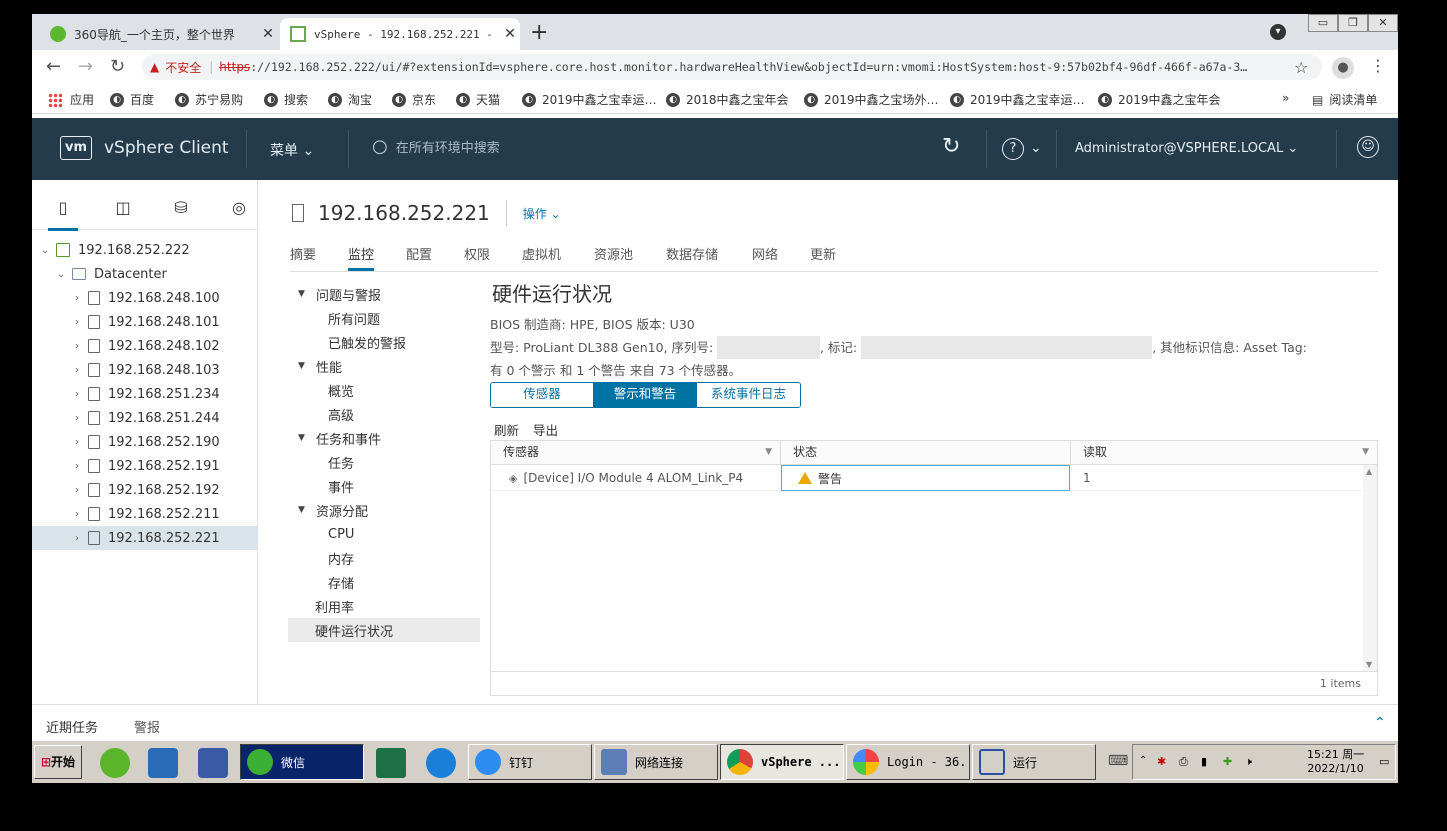  Describe the element at coordinates (1301, 67) in the screenshot. I see `bookmark-star-icon: ☆` at that location.